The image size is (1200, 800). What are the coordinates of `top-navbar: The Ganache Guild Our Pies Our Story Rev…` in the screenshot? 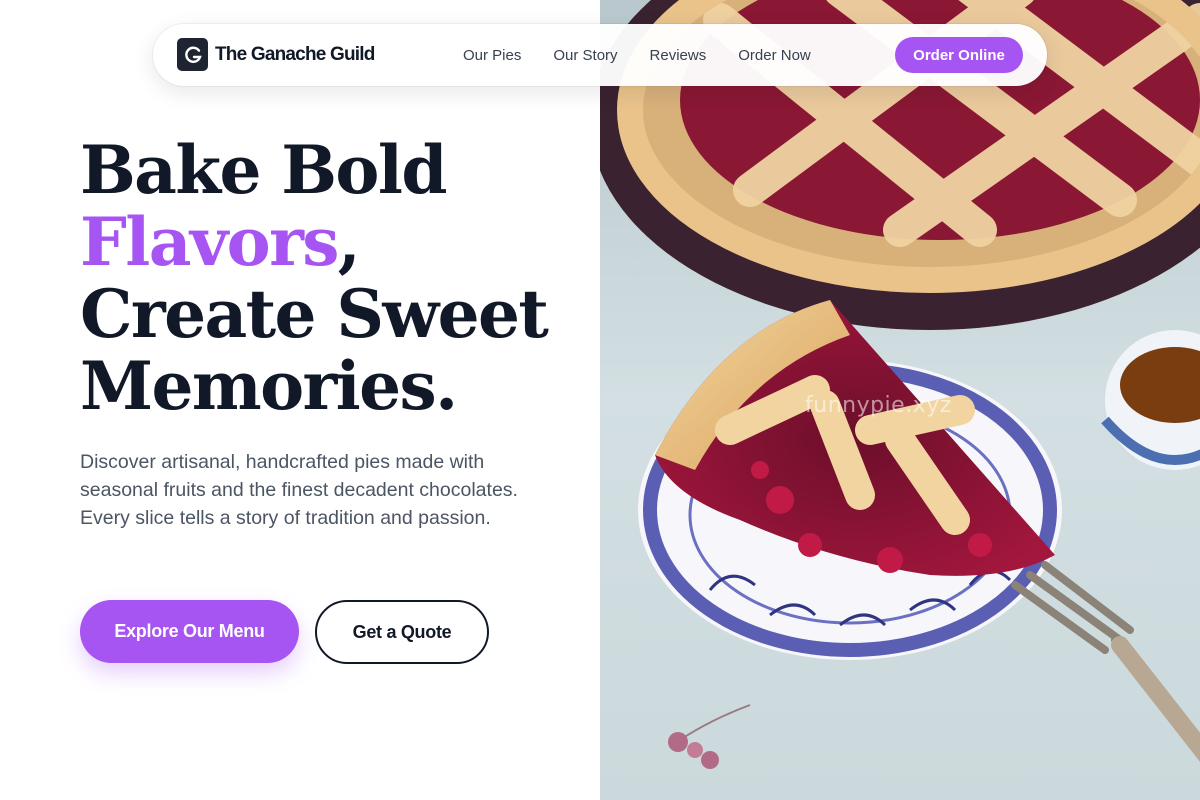 It's located at (600, 55).